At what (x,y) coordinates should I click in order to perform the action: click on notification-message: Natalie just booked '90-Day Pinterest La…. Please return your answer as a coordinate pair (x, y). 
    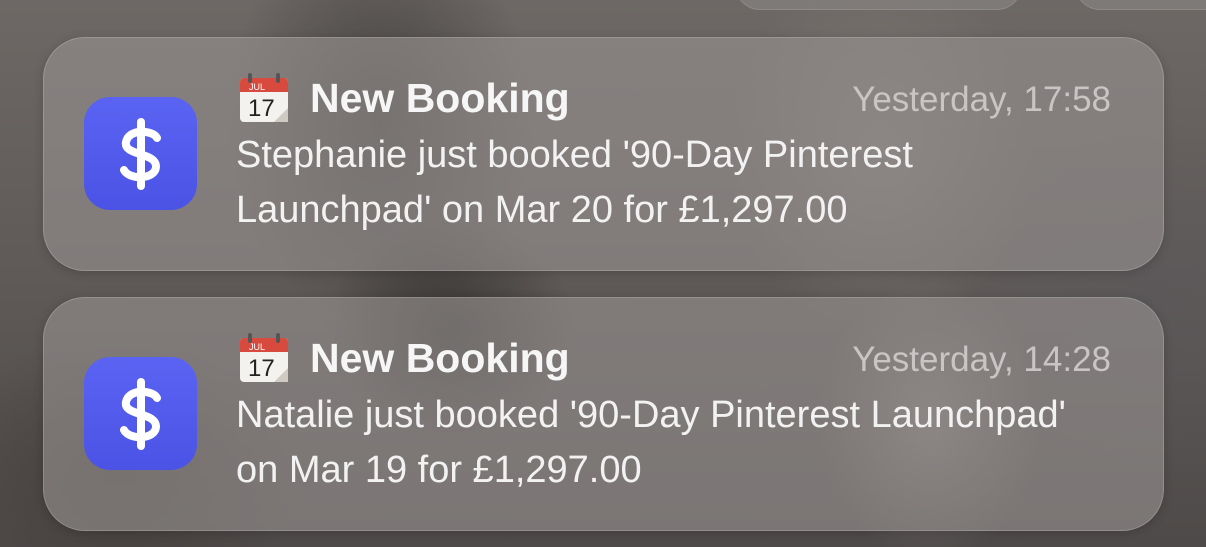
    Looking at the image, I should click on (651, 442).